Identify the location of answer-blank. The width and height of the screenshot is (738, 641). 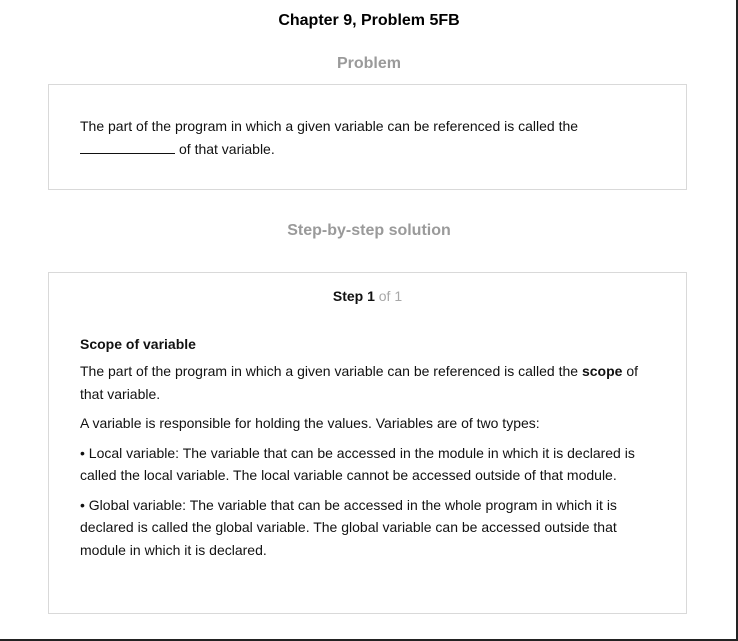
(127, 146).